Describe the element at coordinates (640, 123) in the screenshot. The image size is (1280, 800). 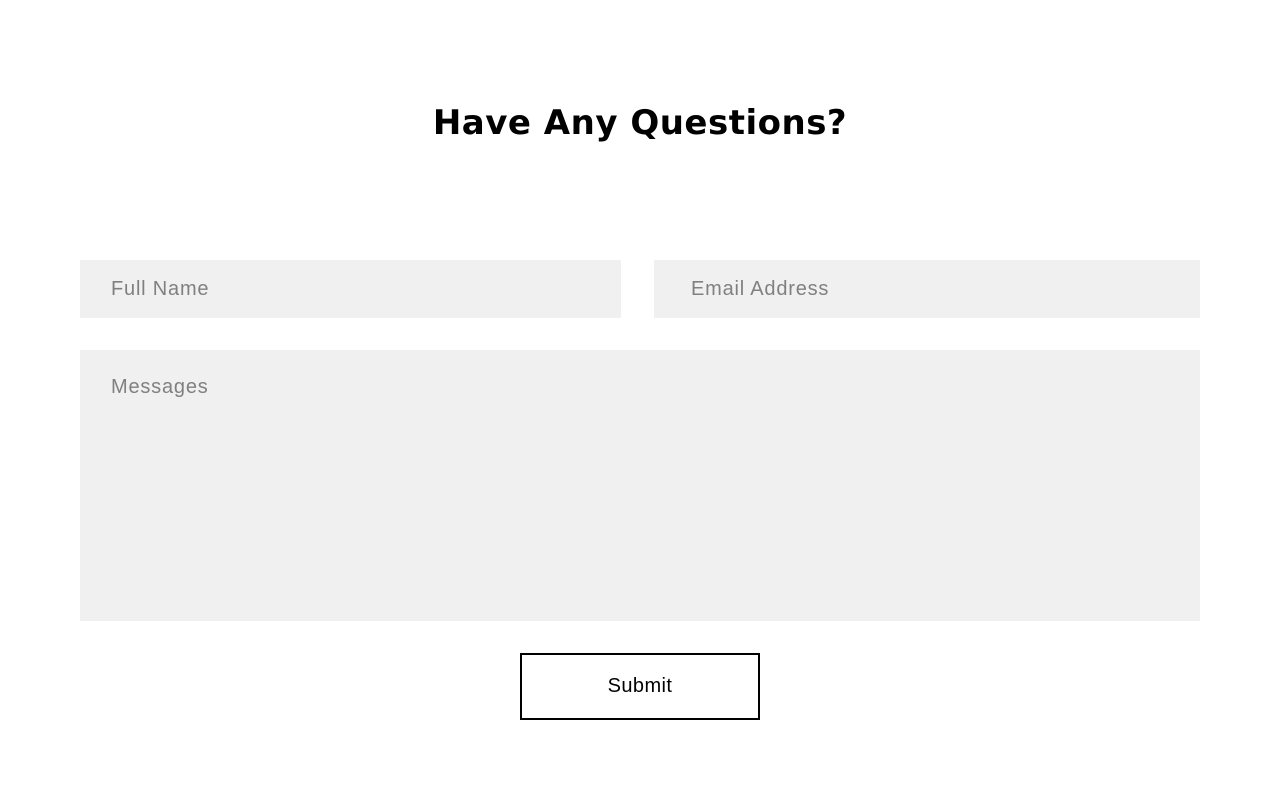
I see `page-title: Have Any Questions?` at that location.